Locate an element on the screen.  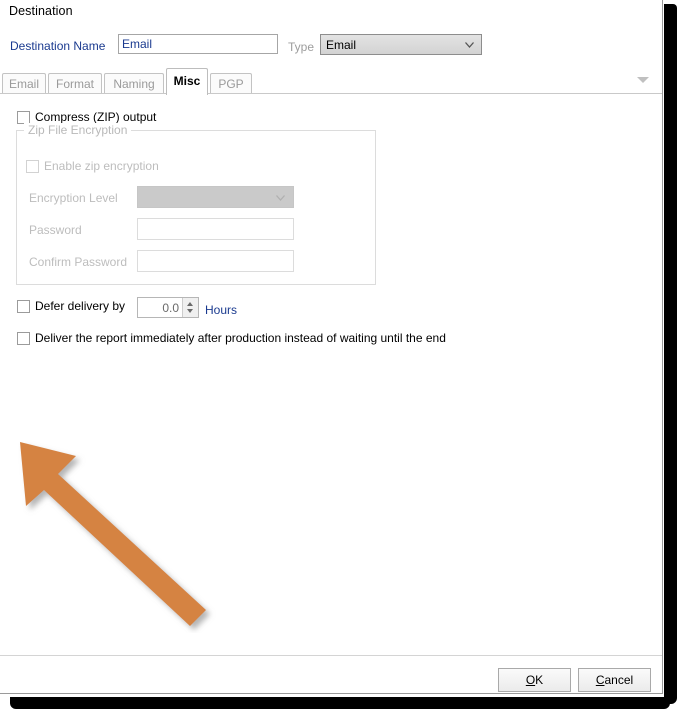
type-label: Type is located at coordinates (301, 47).